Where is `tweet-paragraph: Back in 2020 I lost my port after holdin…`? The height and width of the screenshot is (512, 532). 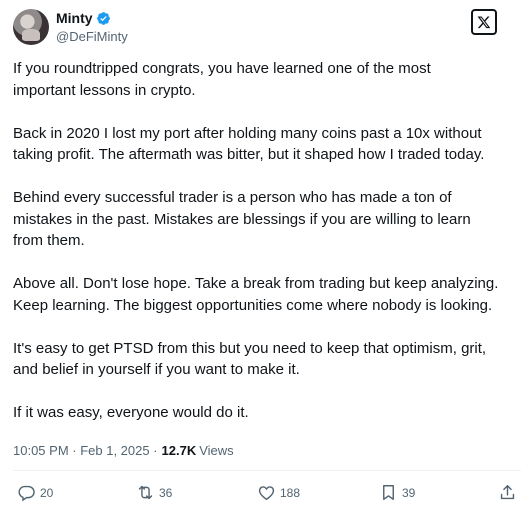
tweet-paragraph: Back in 2020 I lost my port after holdin… is located at coordinates (249, 144).